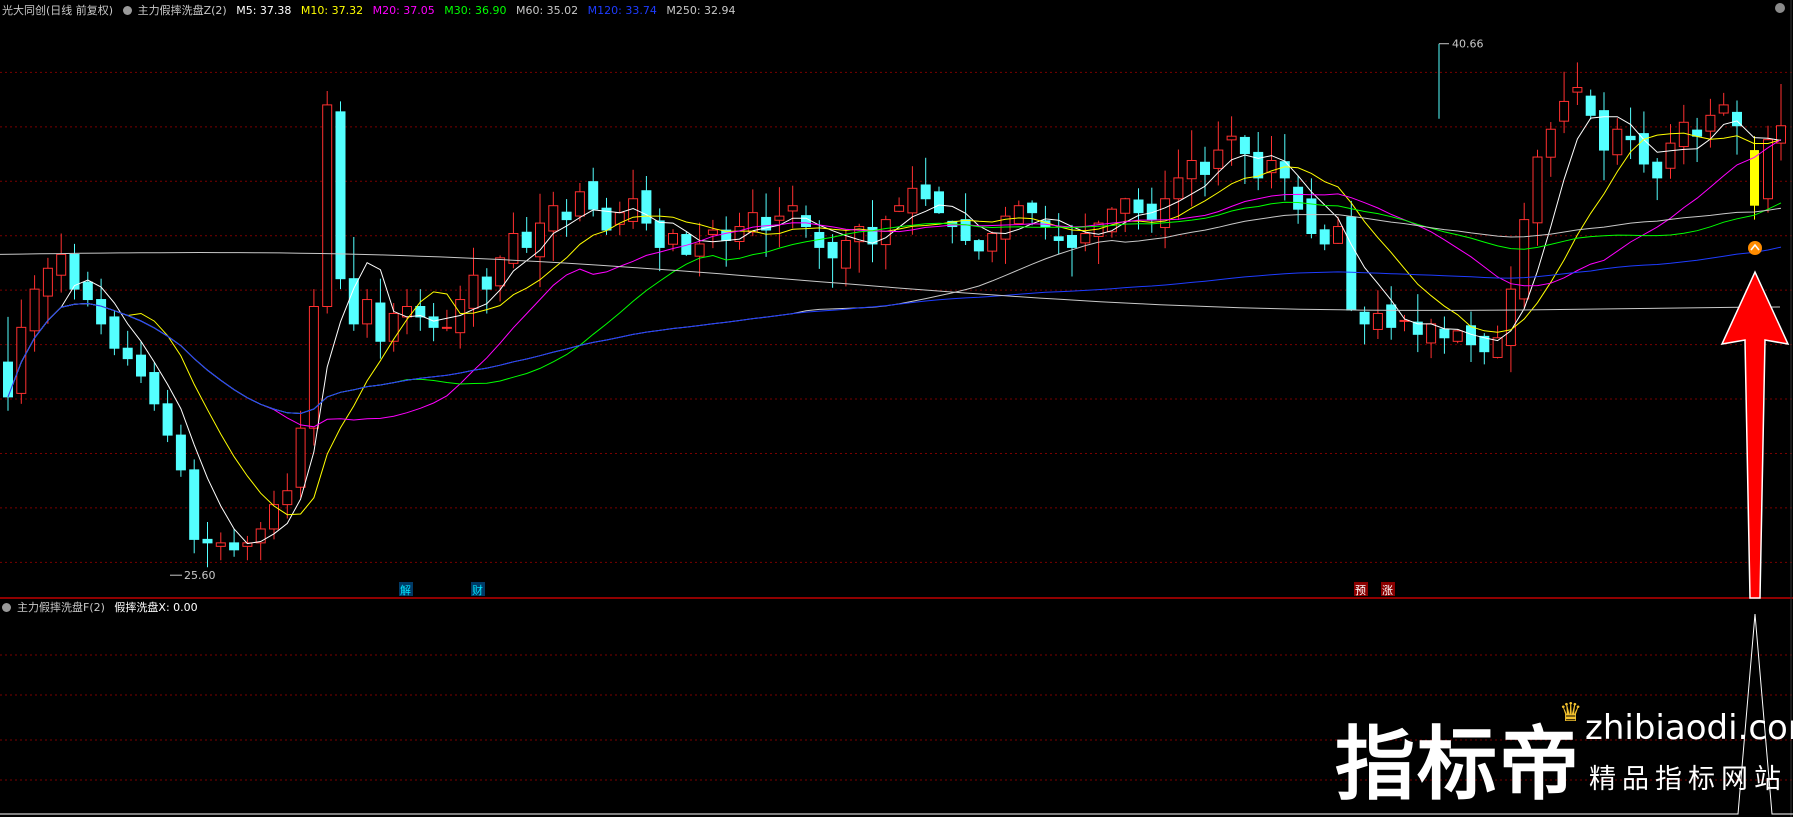  Describe the element at coordinates (475, 10) in the screenshot. I see `ma30-label: M30: 36.90` at that location.